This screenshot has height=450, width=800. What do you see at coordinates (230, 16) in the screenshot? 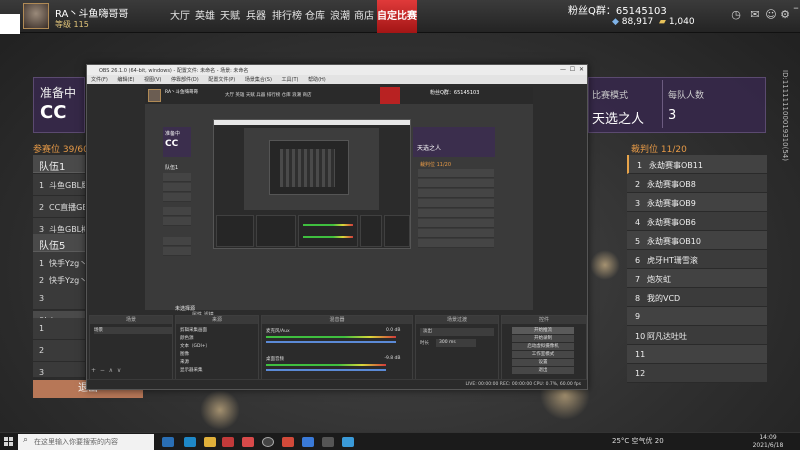
I see `tab-talents: 天赋` at bounding box center [230, 16].